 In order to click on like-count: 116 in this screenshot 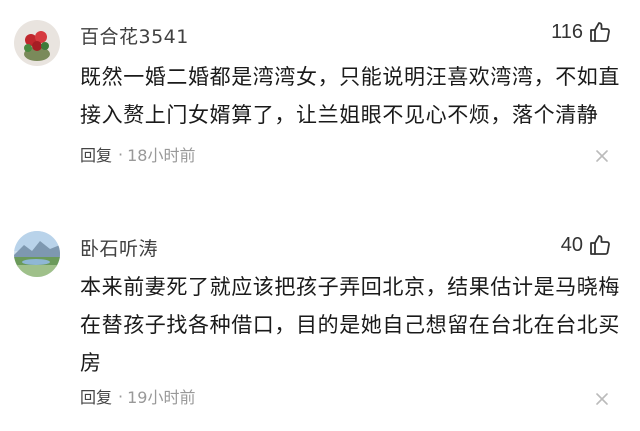, I will do `click(567, 31)`.